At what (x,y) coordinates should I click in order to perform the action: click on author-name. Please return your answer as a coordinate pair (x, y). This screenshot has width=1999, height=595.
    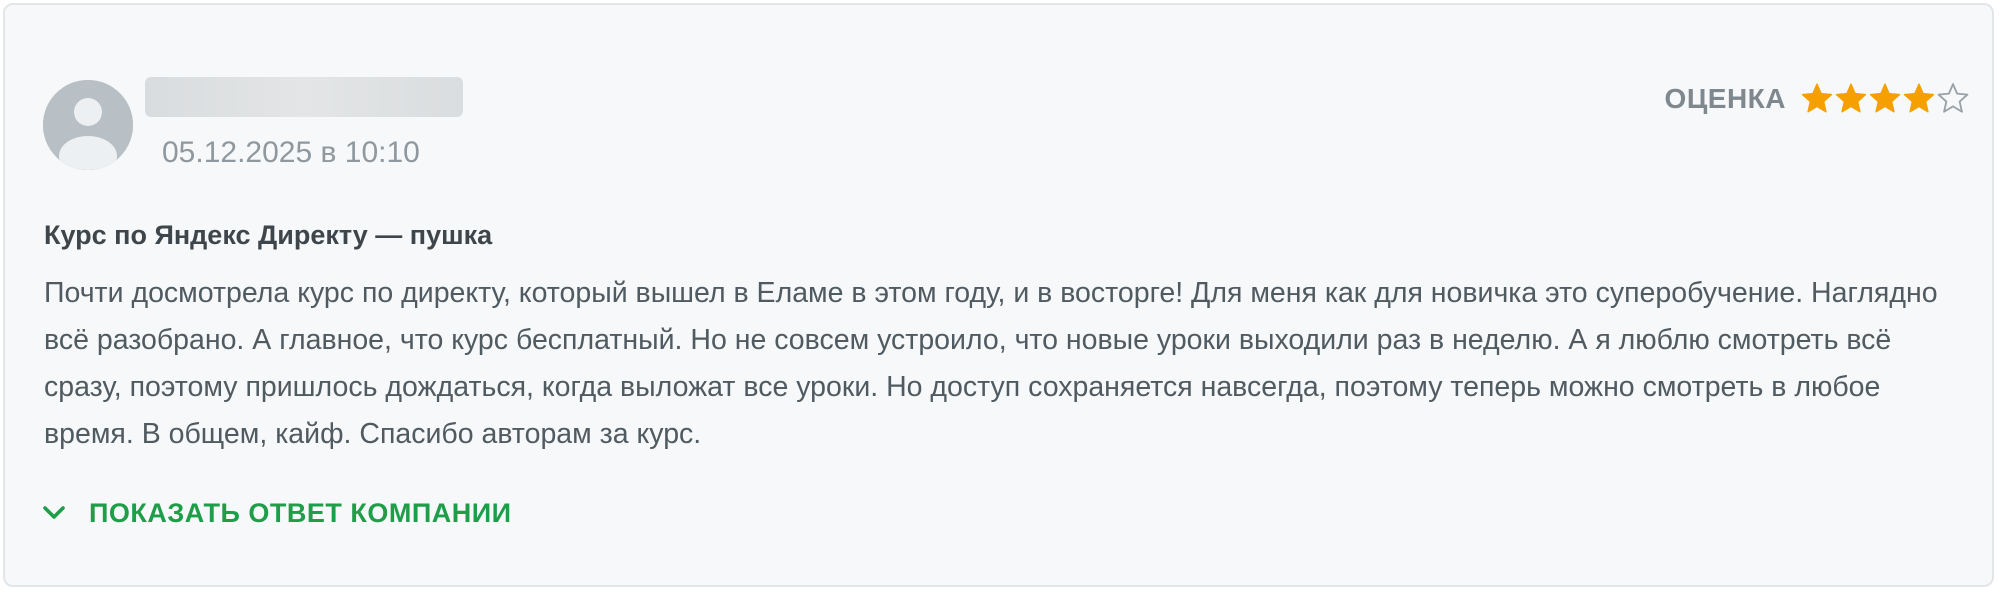
    Looking at the image, I should click on (304, 97).